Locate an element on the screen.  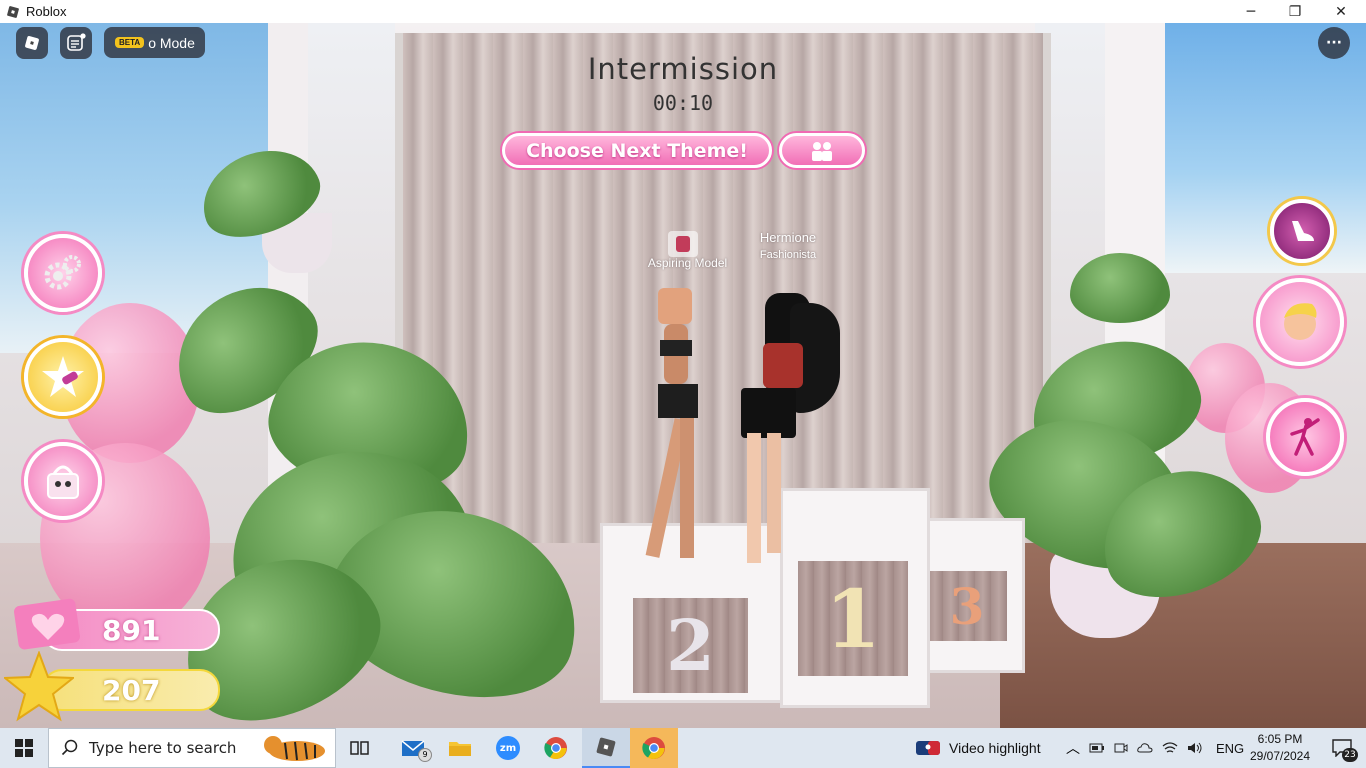
mlb-logo-icon is located at coordinates (928, 748).